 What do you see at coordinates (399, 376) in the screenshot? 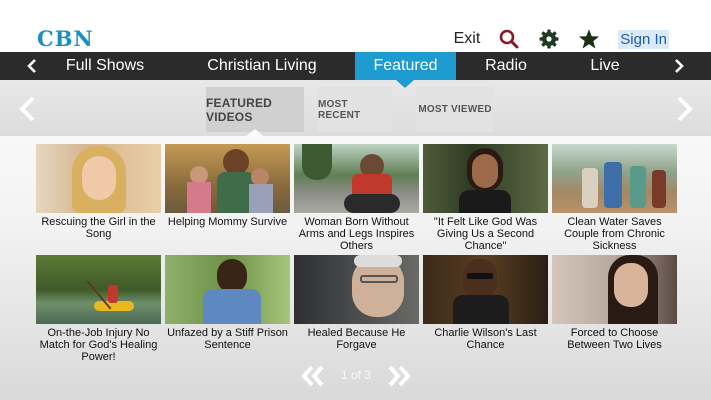
I see `page-next-icon` at bounding box center [399, 376].